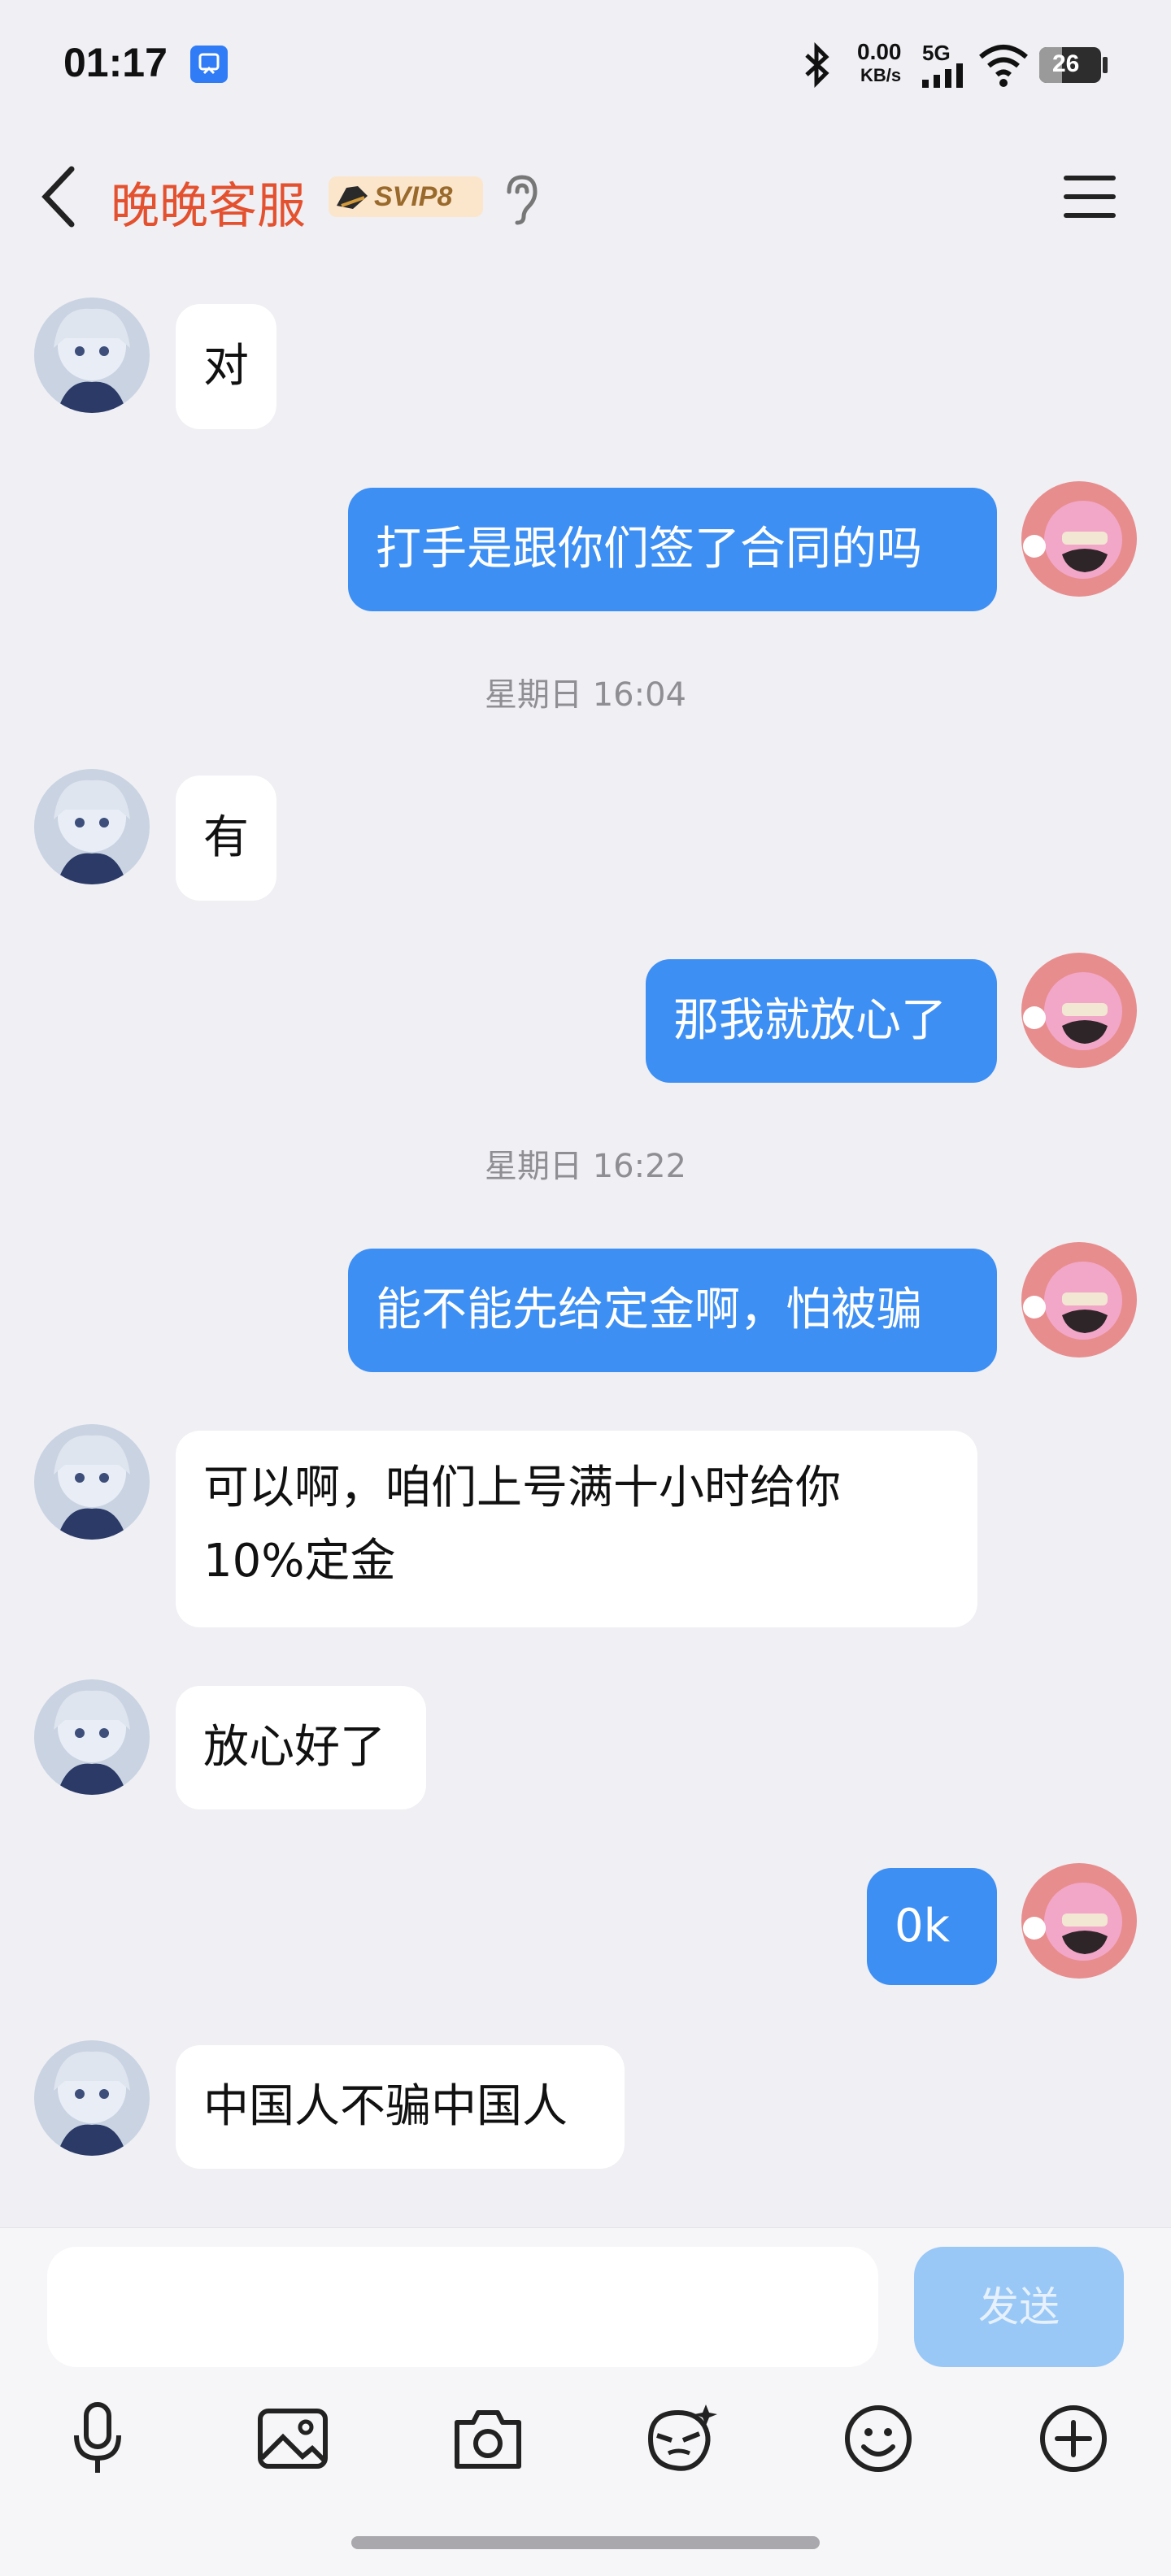 The width and height of the screenshot is (1171, 2576). What do you see at coordinates (60, 197) in the screenshot?
I see `back-arrow-icon` at bounding box center [60, 197].